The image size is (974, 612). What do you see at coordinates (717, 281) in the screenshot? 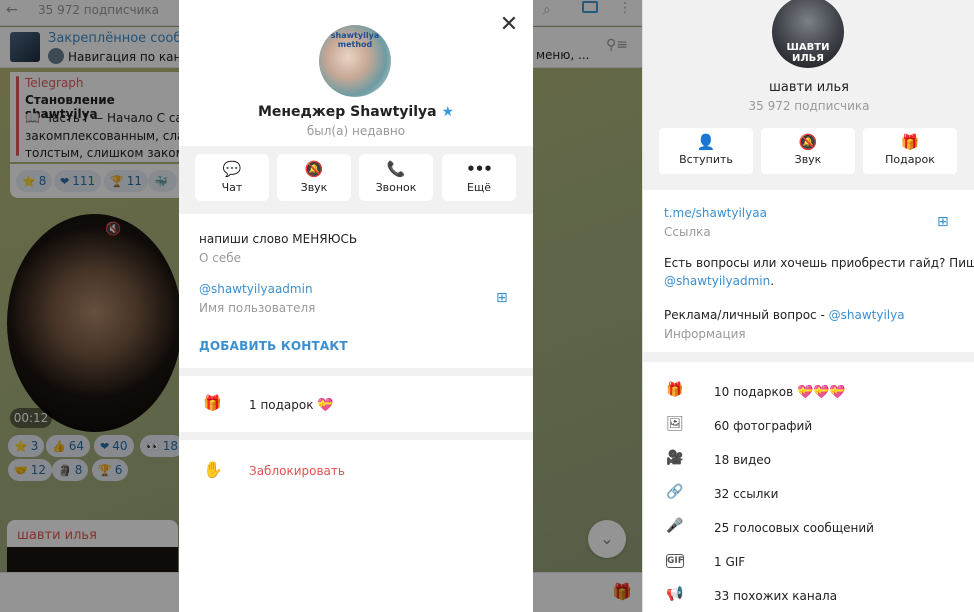
I see `admin-mention-link: @shawtyilyadmin` at bounding box center [717, 281].